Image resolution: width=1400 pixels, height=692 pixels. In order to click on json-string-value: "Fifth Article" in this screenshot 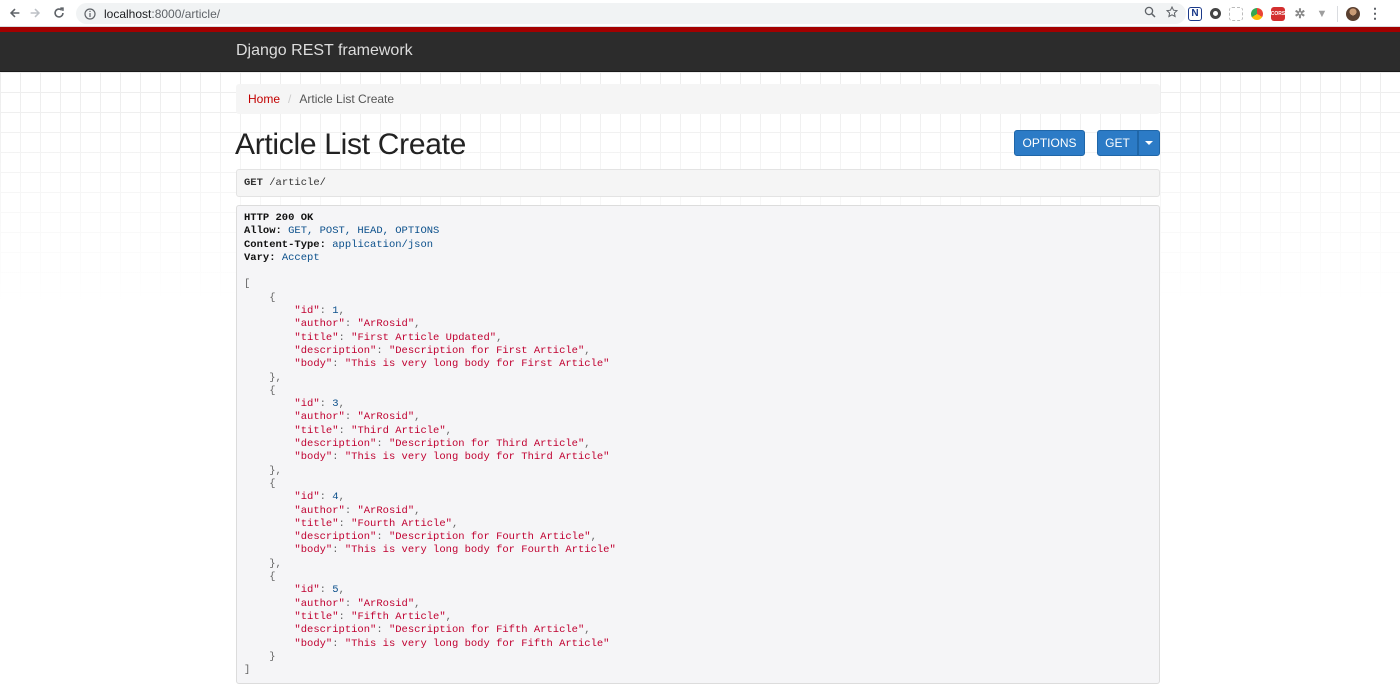, I will do `click(398, 616)`.